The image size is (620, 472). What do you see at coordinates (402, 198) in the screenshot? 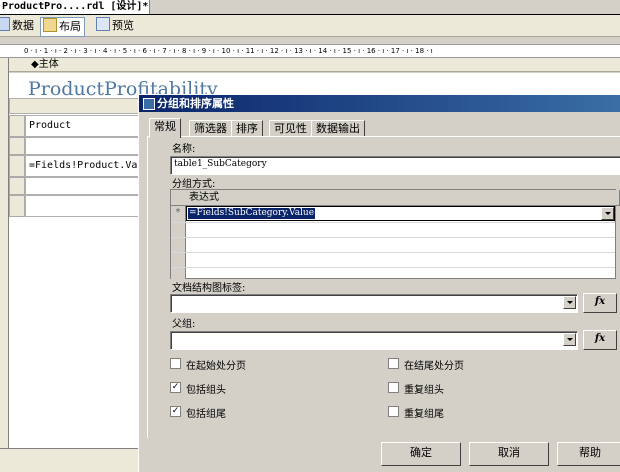
I see `grid-column-header: 表达式` at bounding box center [402, 198].